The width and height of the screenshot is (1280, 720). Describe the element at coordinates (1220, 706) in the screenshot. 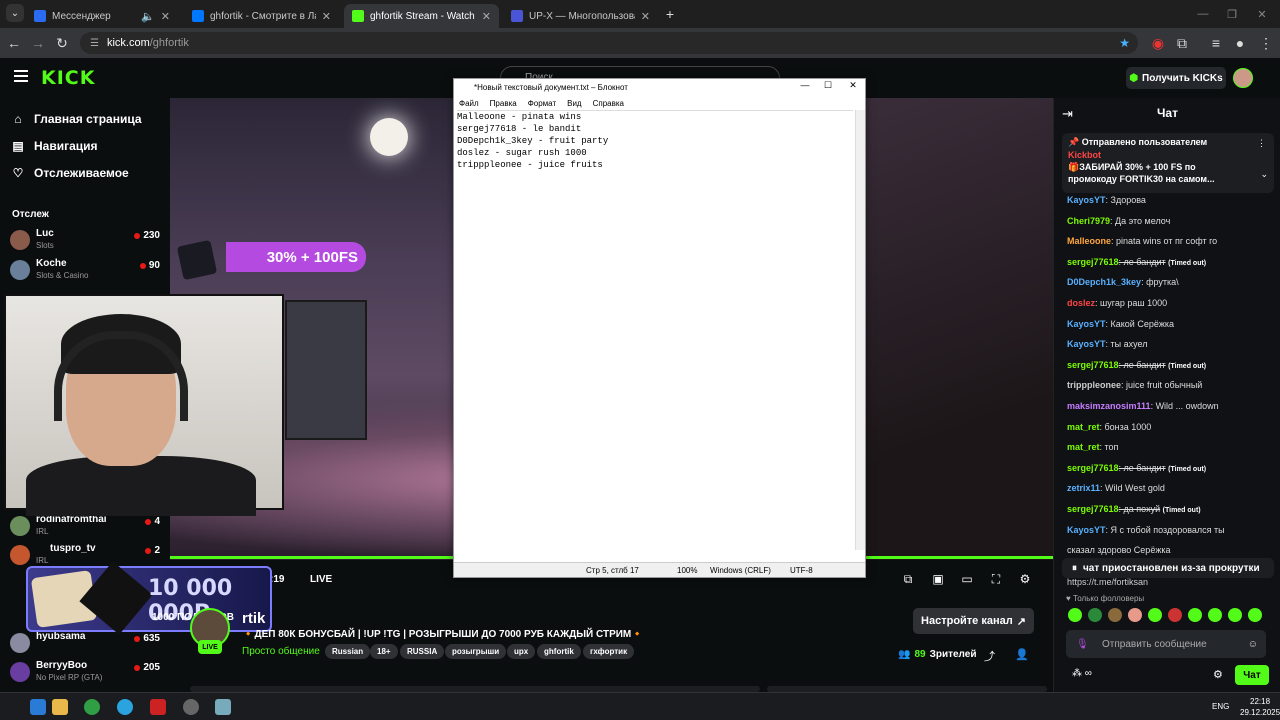

I see `language-indicator: ENG` at that location.